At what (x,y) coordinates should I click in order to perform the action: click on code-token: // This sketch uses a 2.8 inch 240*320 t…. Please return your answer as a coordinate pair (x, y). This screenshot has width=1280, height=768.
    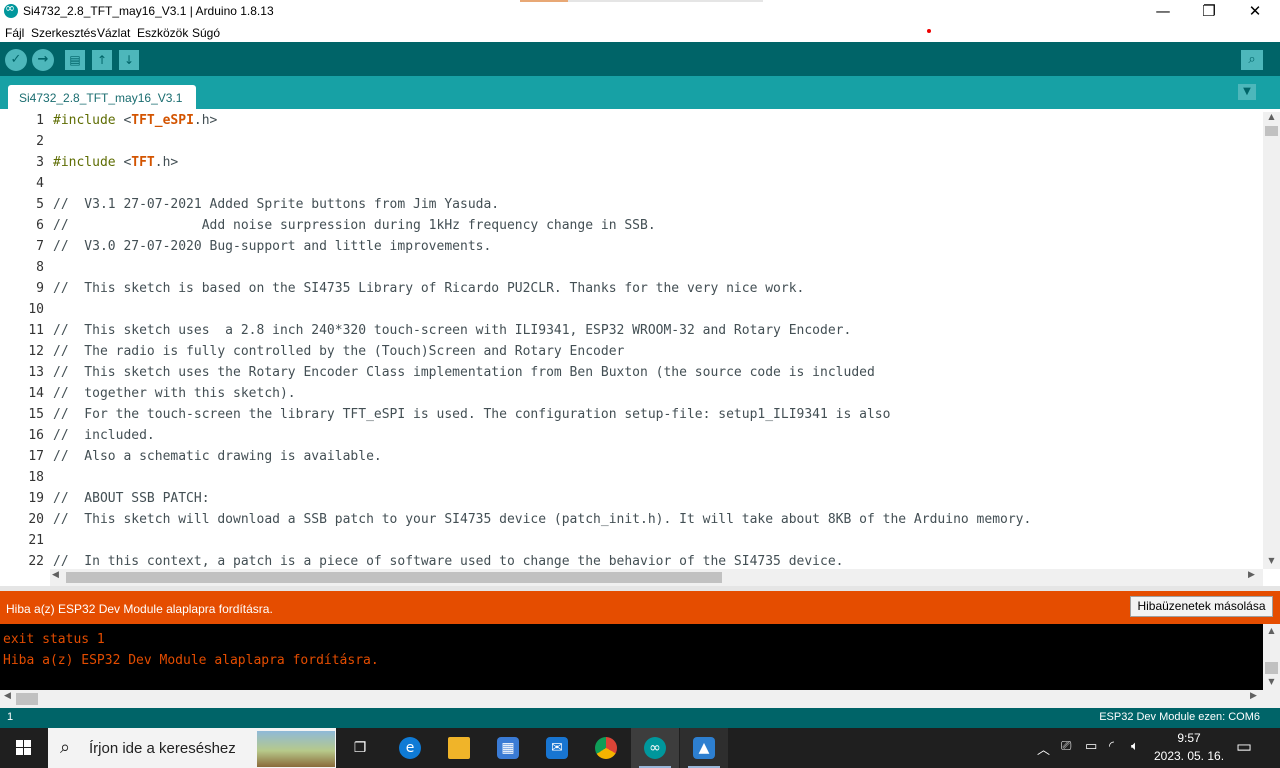
    Looking at the image, I should click on (452, 330).